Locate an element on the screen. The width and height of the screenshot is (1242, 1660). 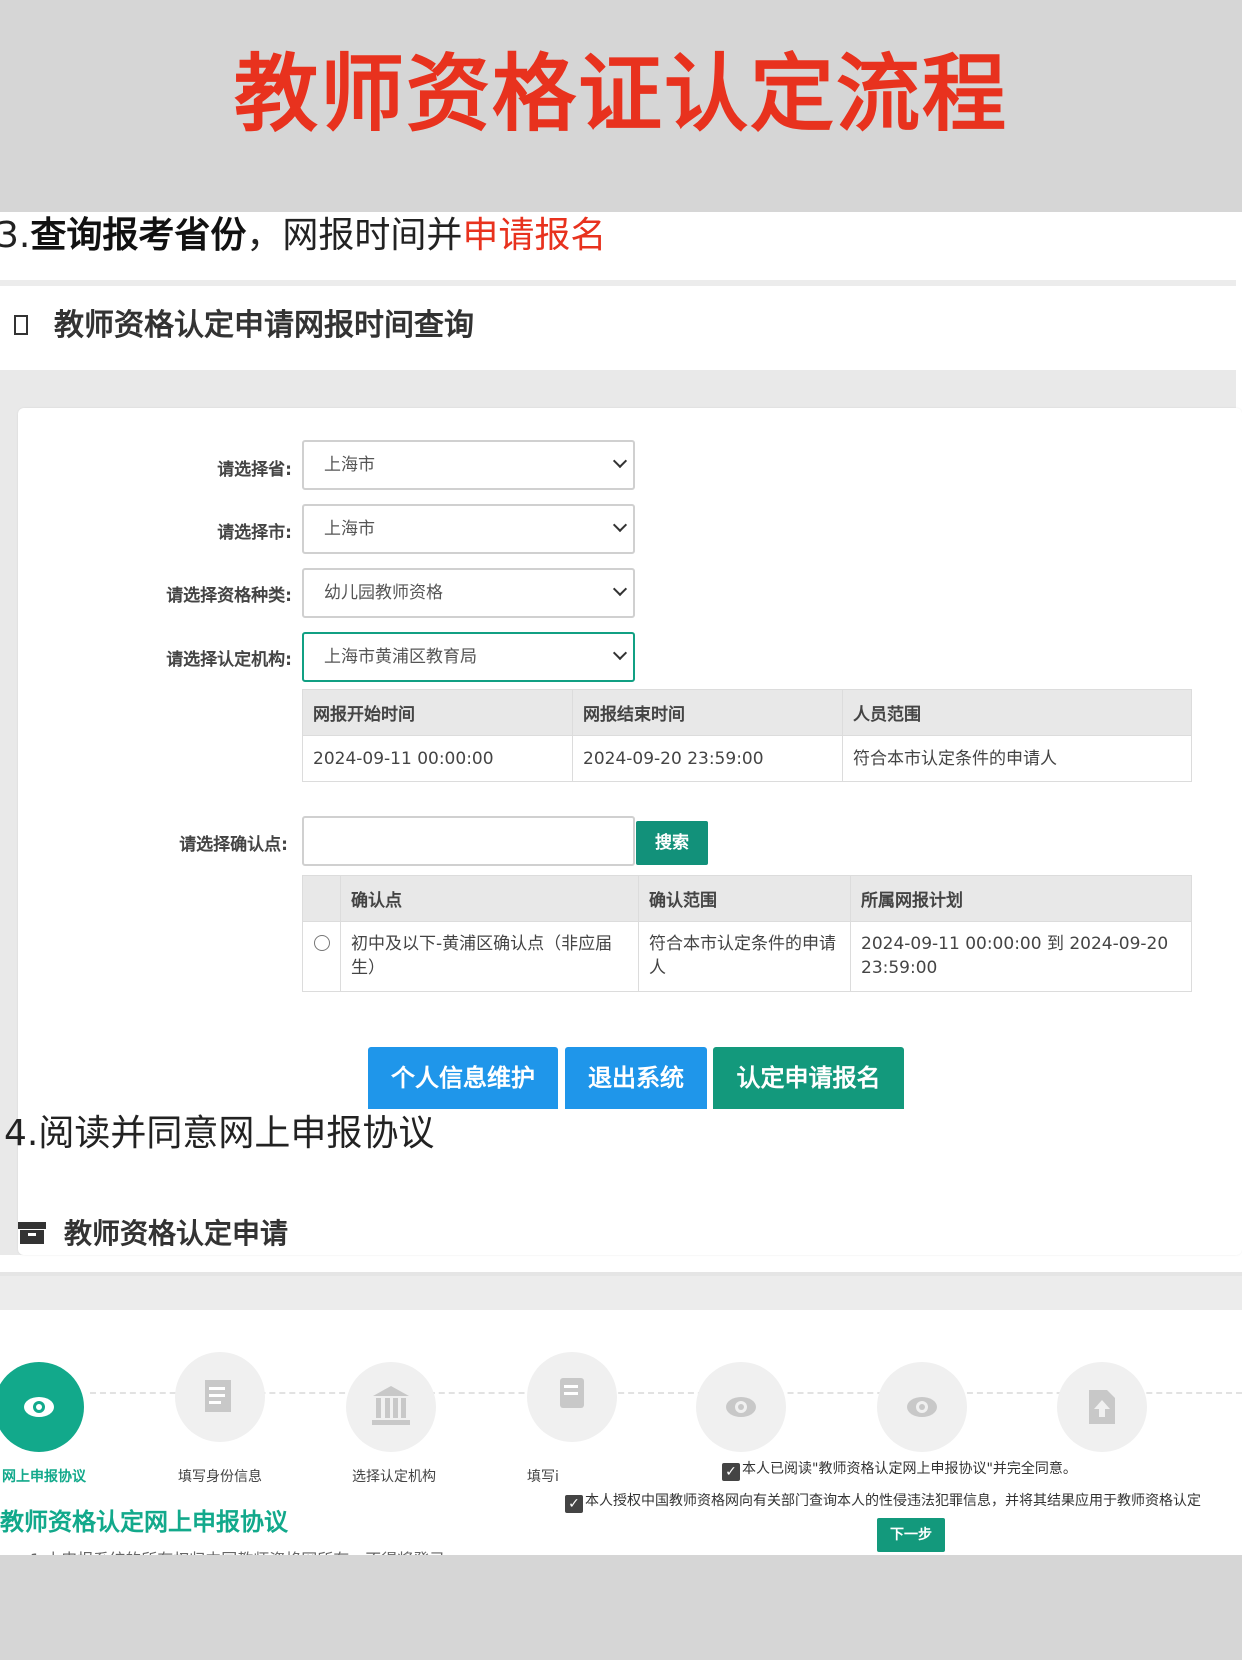
column-header: 所属网报计划 is located at coordinates (1021, 898).